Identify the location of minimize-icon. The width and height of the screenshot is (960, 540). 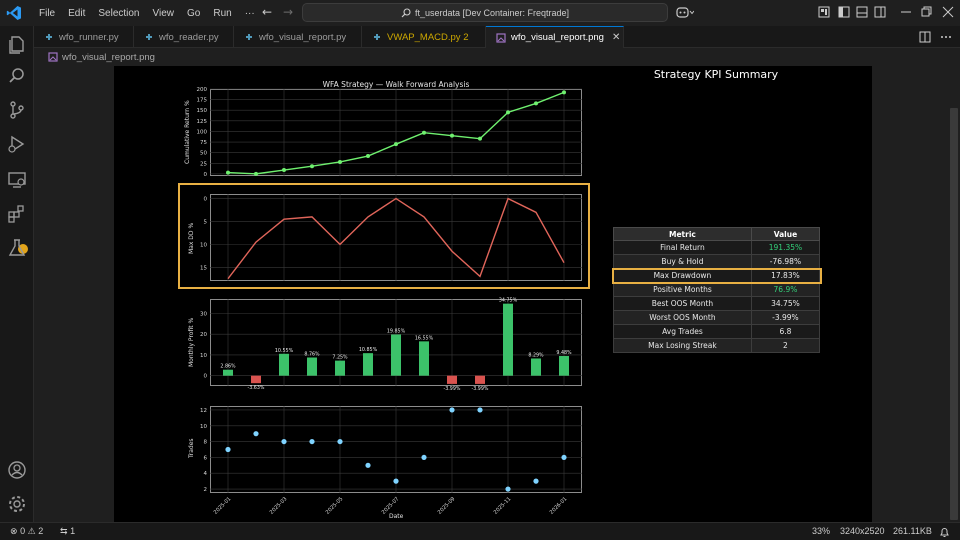
(906, 12).